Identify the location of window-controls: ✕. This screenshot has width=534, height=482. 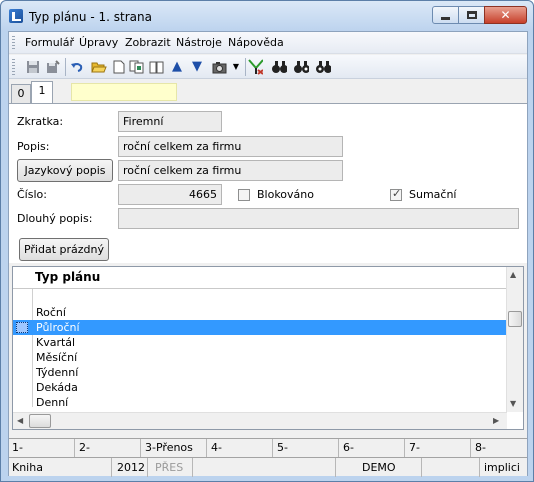
(479, 15).